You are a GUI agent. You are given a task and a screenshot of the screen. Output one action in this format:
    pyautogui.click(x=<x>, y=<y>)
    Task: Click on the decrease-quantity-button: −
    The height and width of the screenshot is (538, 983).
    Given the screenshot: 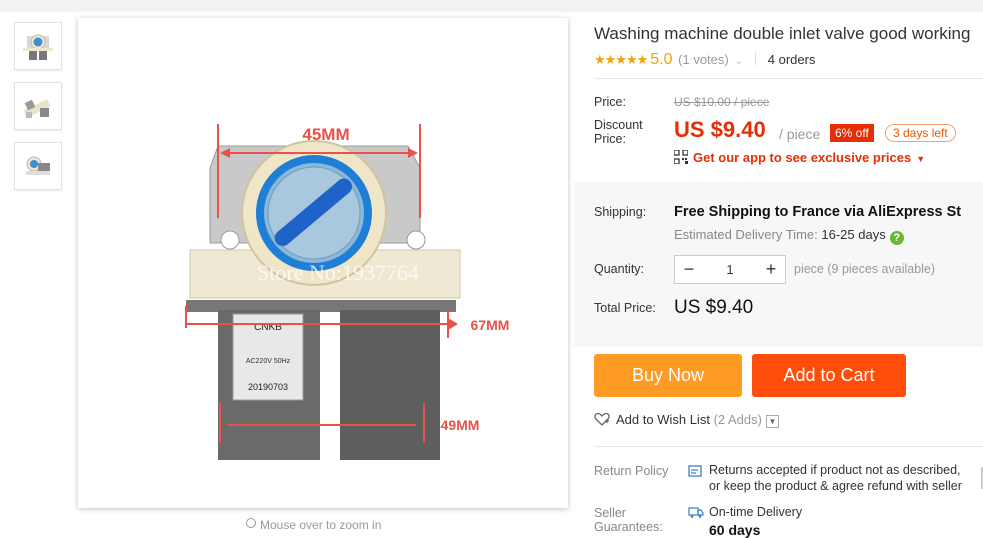 What is the action you would take?
    pyautogui.click(x=689, y=269)
    